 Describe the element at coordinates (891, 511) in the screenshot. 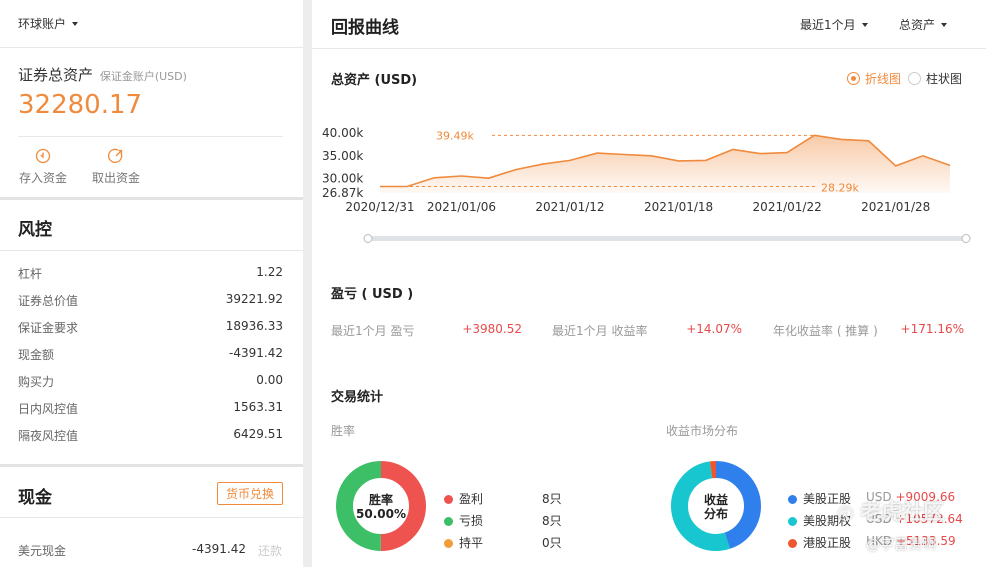

I see `watermark-line1: ⓣ 老虎社区` at that location.